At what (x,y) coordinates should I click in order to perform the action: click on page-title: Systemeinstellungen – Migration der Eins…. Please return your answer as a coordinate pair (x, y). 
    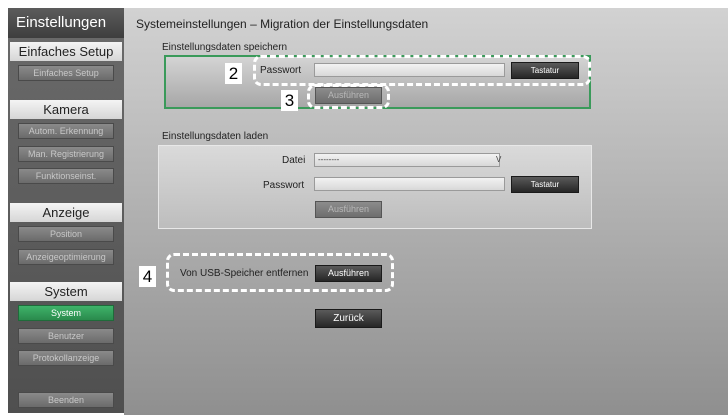
    Looking at the image, I should click on (282, 24).